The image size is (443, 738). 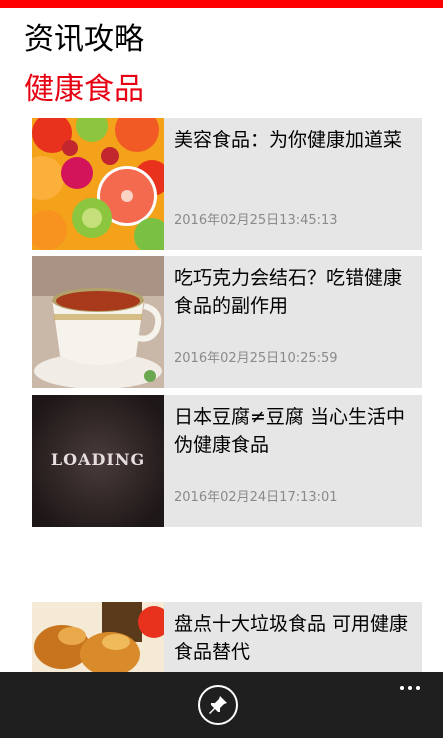 What do you see at coordinates (291, 638) in the screenshot?
I see `news-title: 盘点十大垃圾食品 可用健康食品替代` at bounding box center [291, 638].